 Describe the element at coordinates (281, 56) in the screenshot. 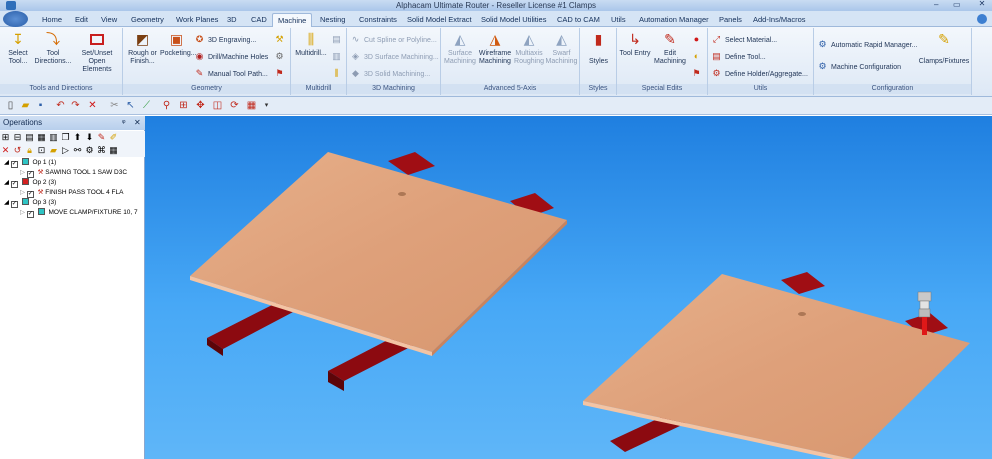

I see `geometry-extra-2-icon: ⚙` at that location.